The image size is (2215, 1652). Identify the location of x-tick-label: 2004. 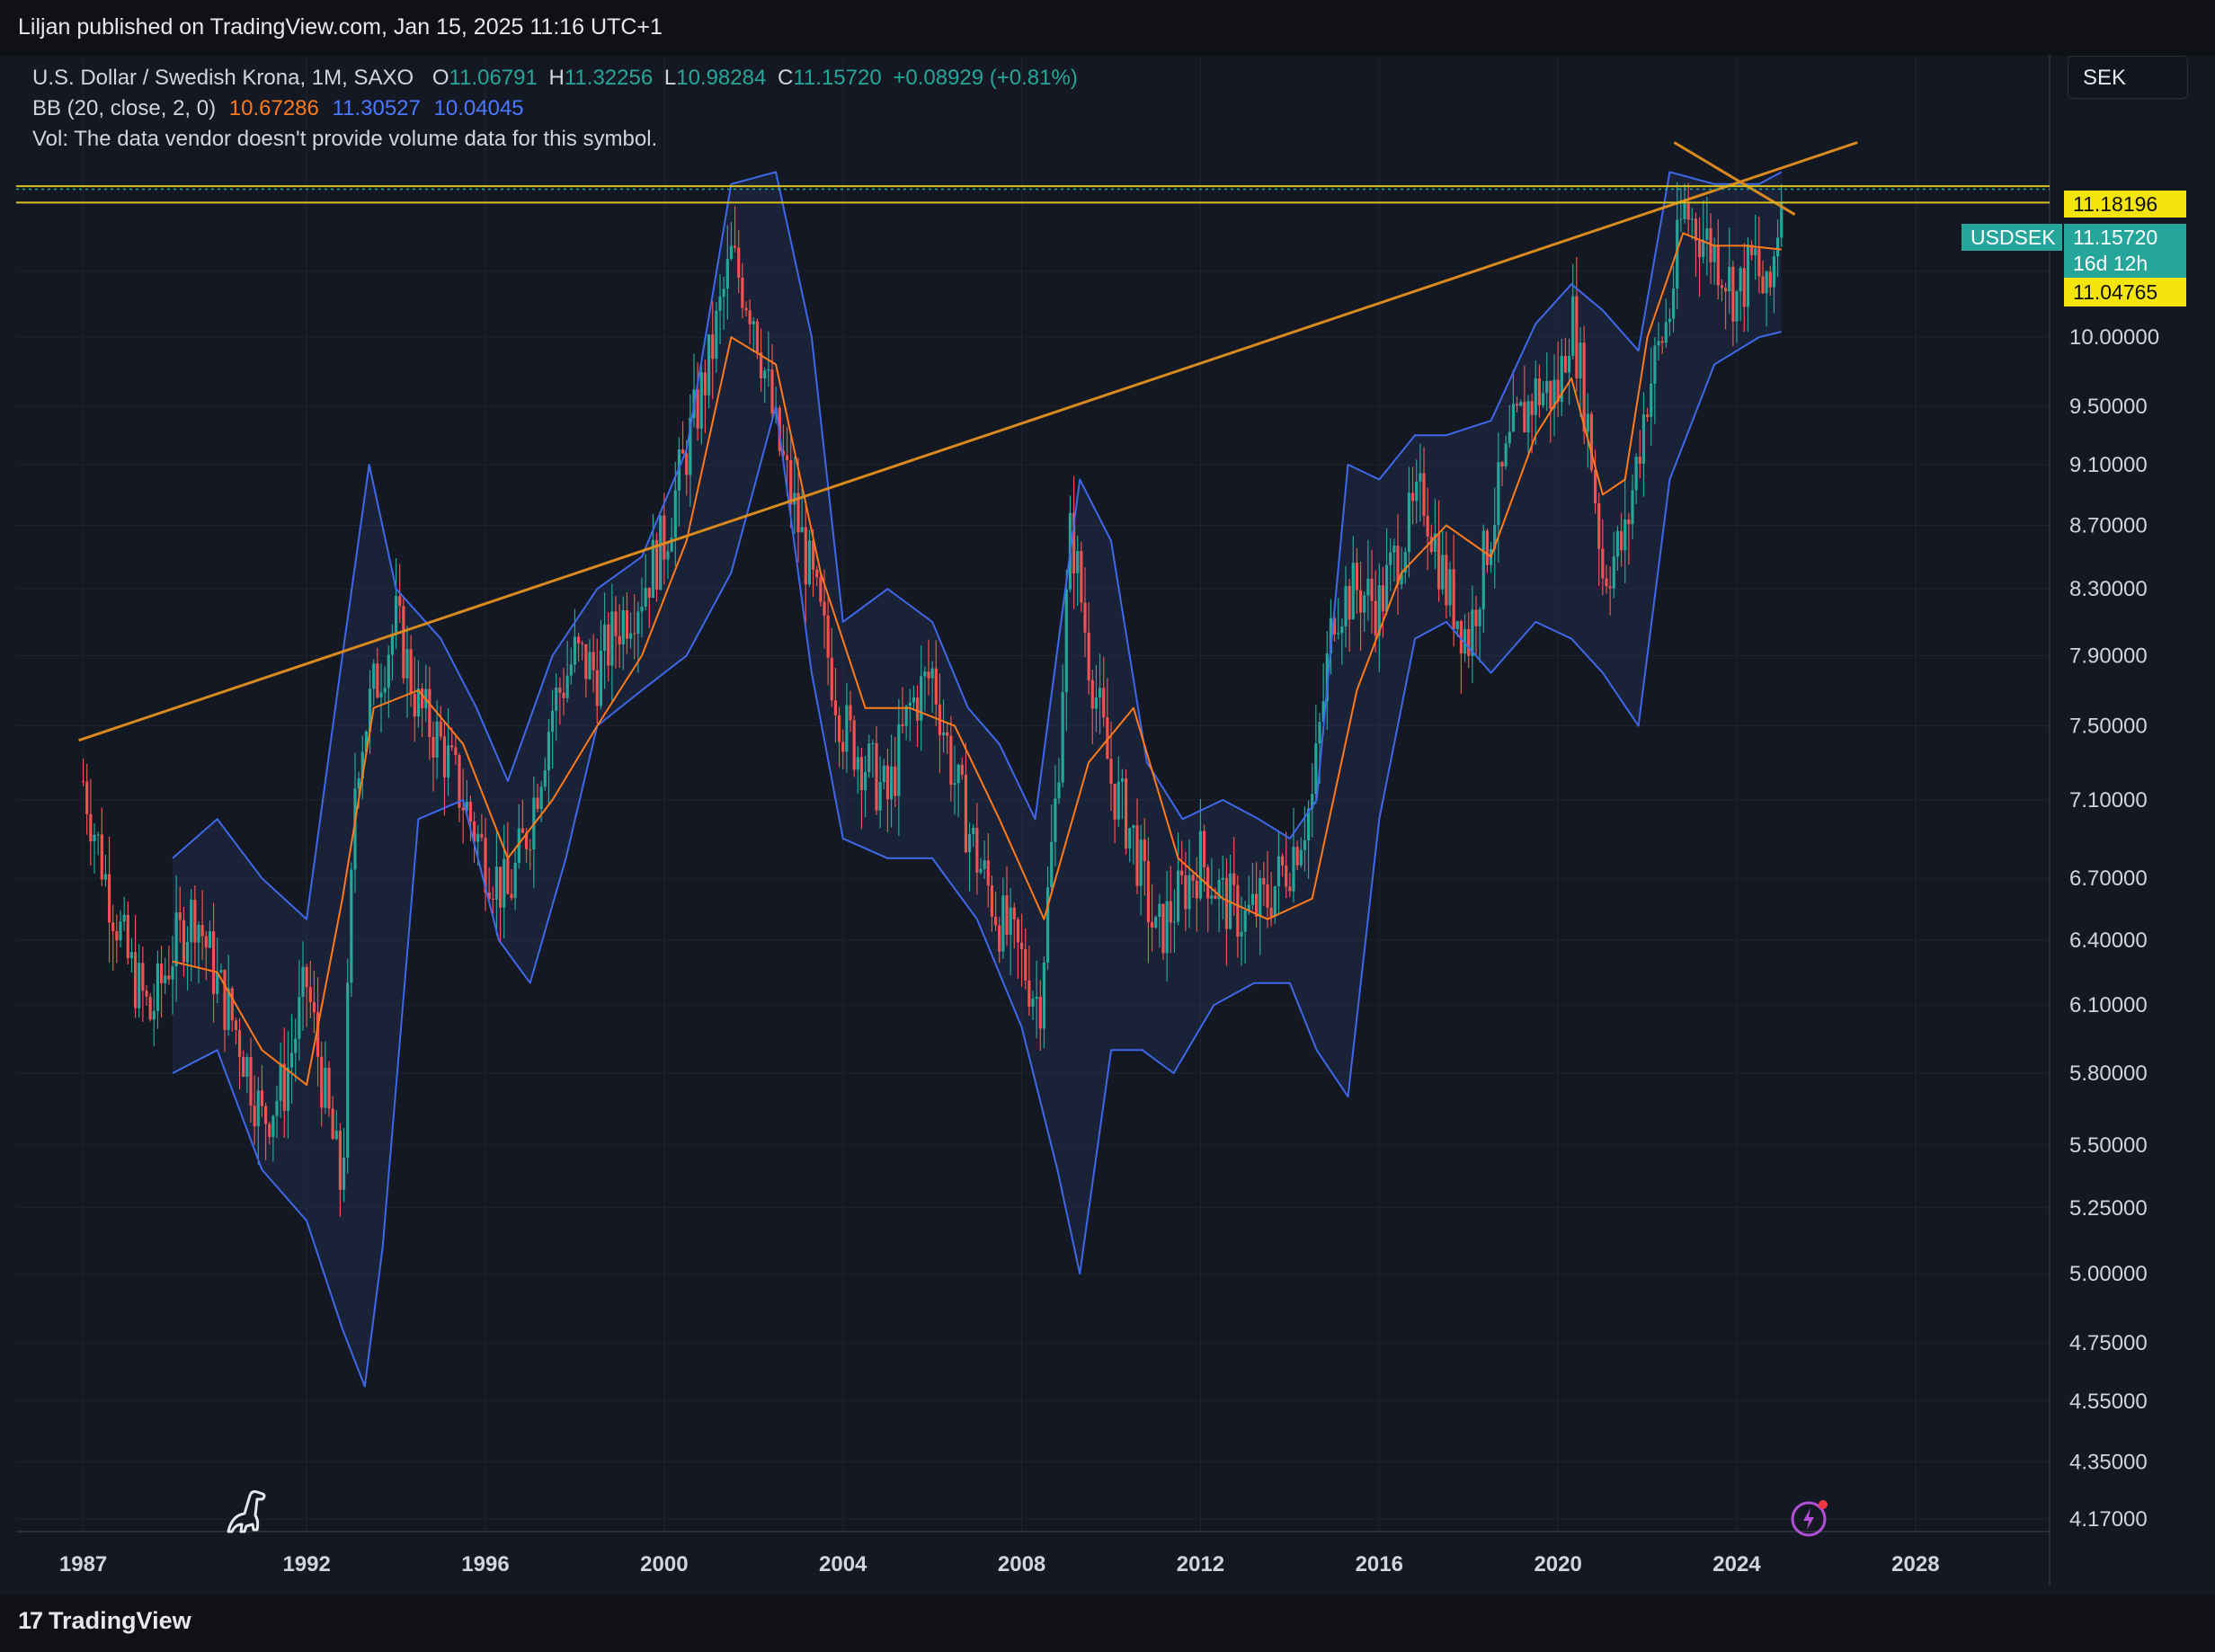
(843, 1564).